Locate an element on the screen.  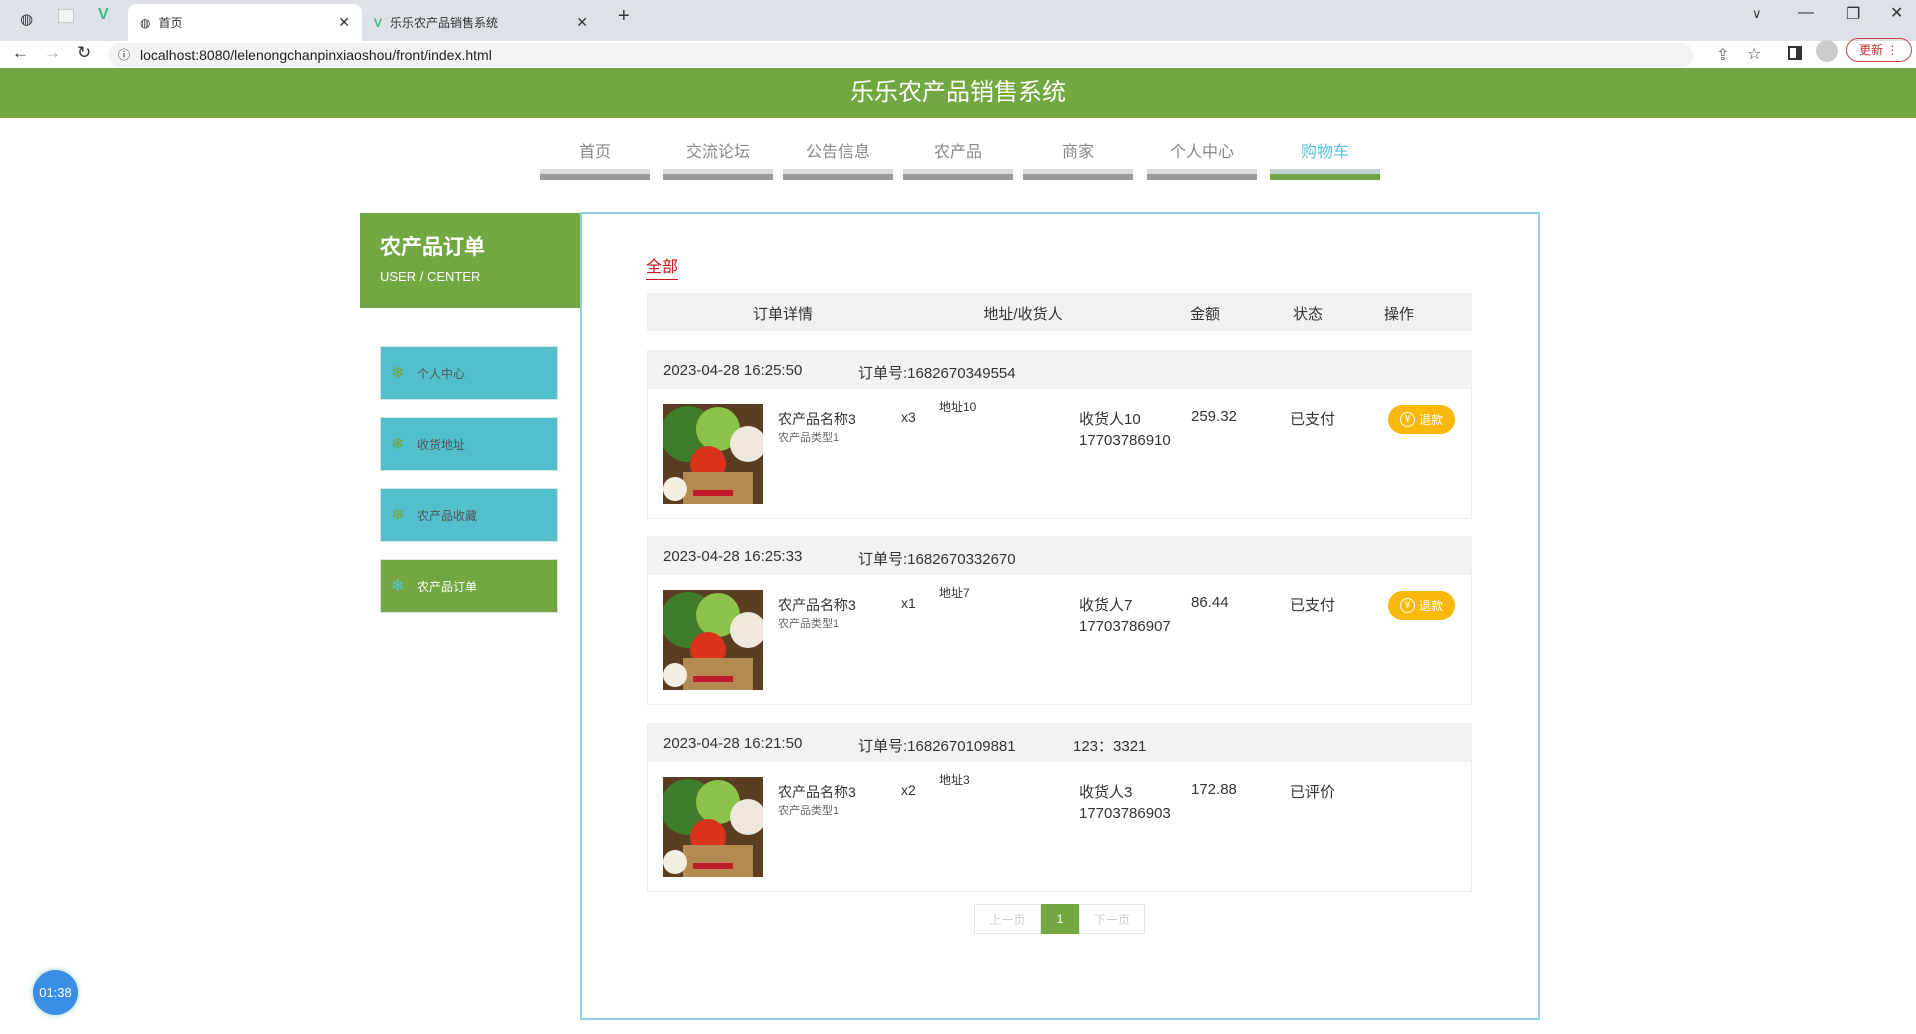
forward-icon: → is located at coordinates (52, 53).